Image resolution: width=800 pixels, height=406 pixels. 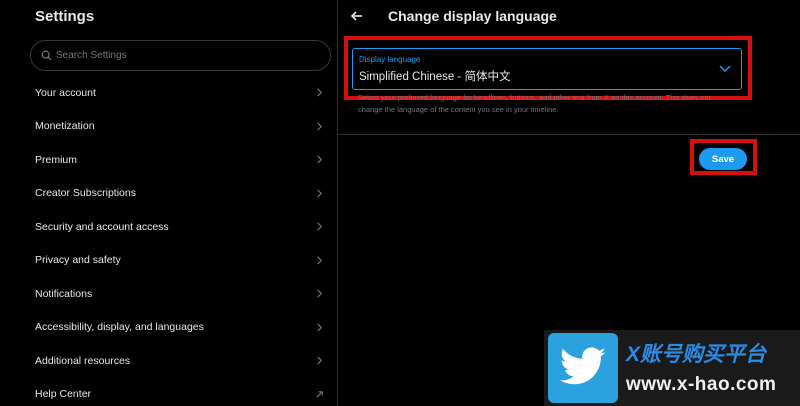 I want to click on sidebar-item-security: Security and account access, so click(x=169, y=227).